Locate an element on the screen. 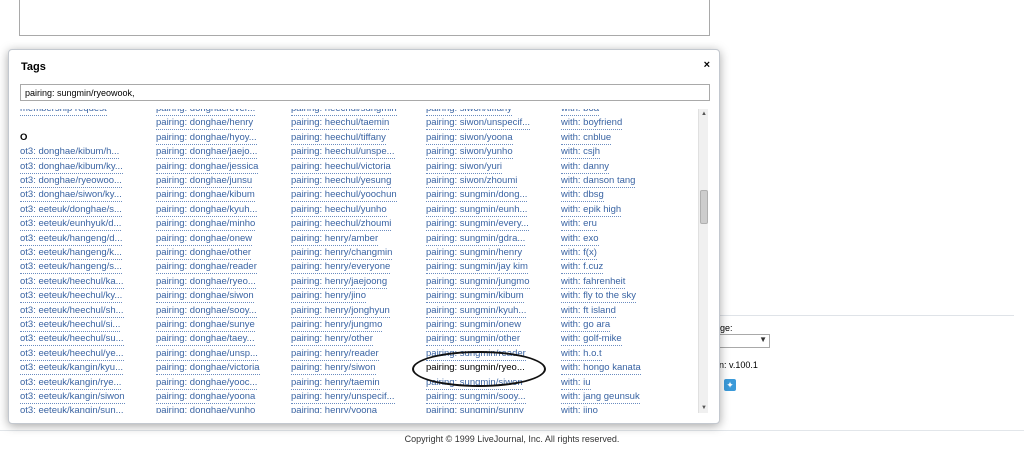  tag-item: pairing: donghae/reader is located at coordinates (206, 267).